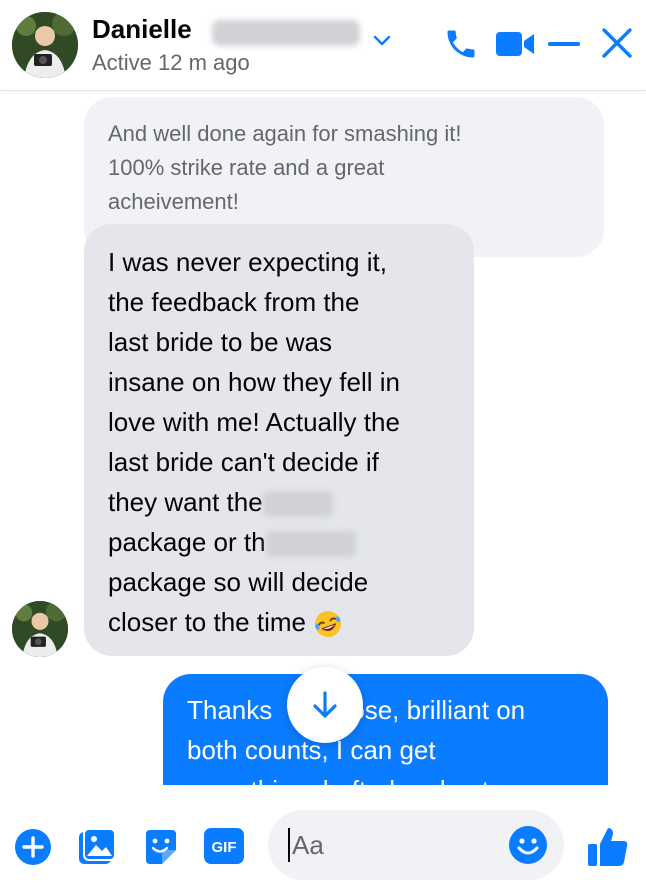  What do you see at coordinates (187, 542) in the screenshot?
I see `message-text: package or th` at bounding box center [187, 542].